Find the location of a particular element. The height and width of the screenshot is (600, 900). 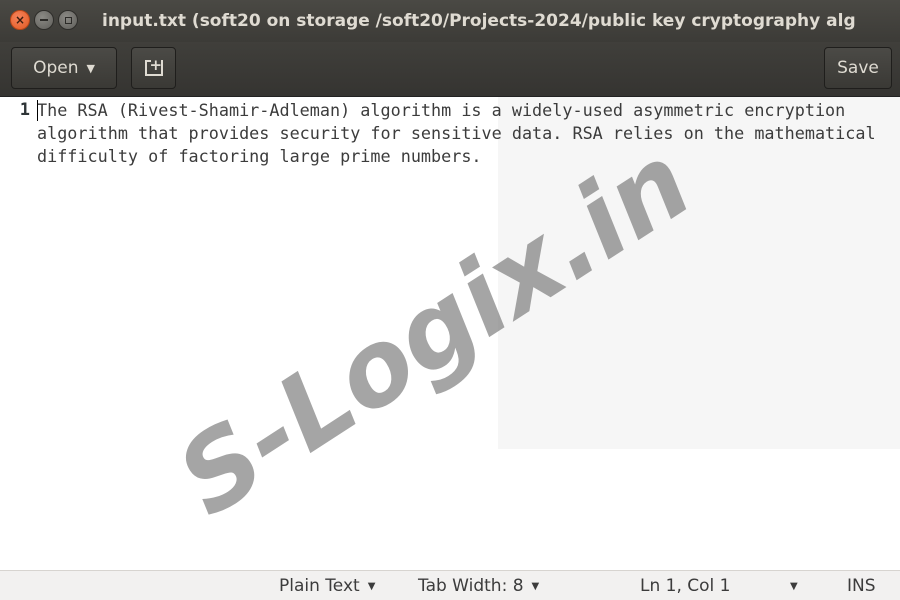

new-document-icon is located at coordinates (153, 66).